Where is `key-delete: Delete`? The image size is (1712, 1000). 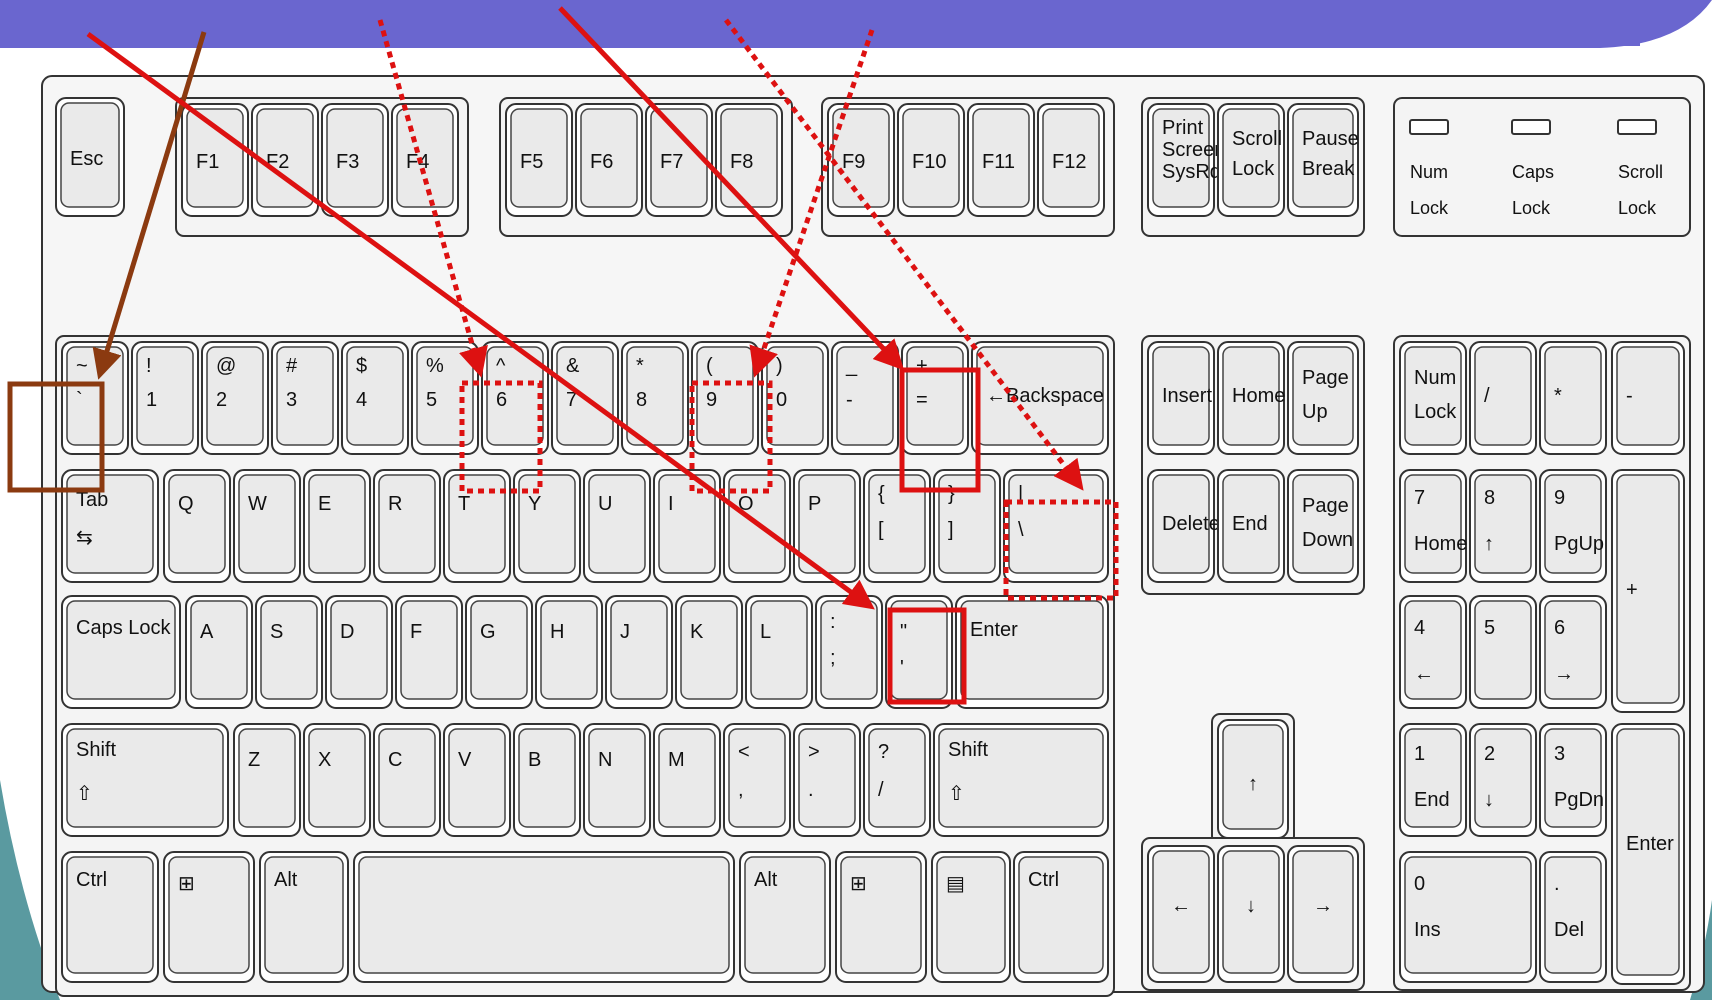 key-delete: Delete is located at coordinates (1183, 526).